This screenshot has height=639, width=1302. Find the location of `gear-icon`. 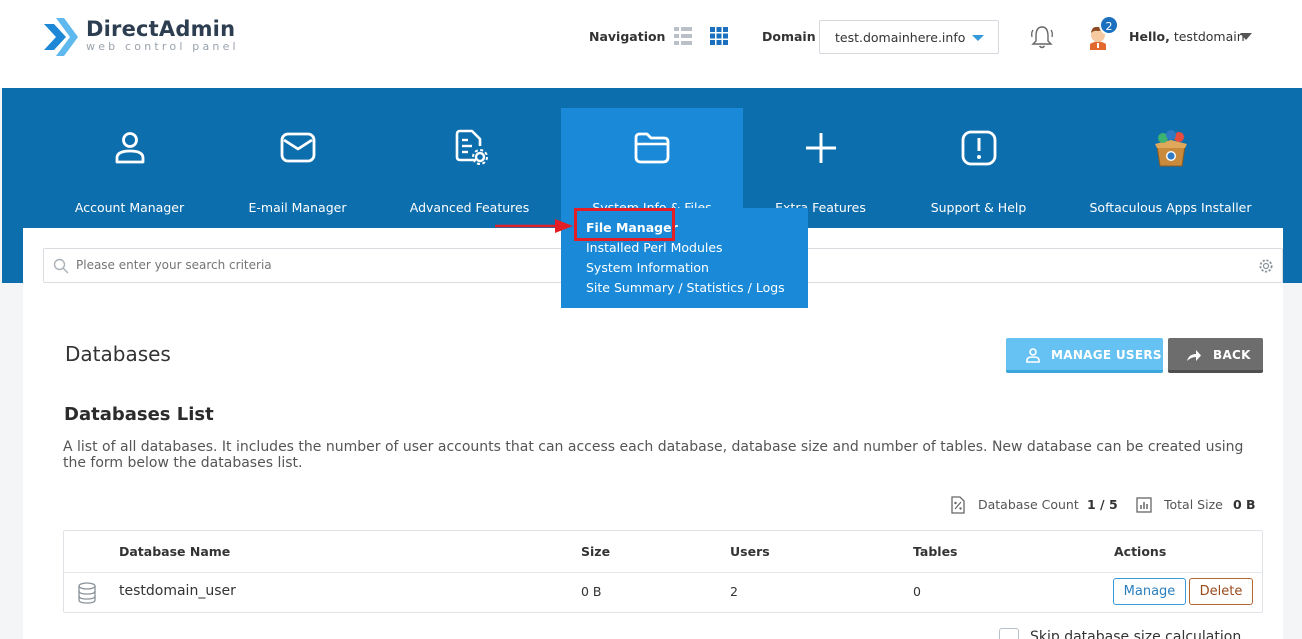

gear-icon is located at coordinates (1266, 266).